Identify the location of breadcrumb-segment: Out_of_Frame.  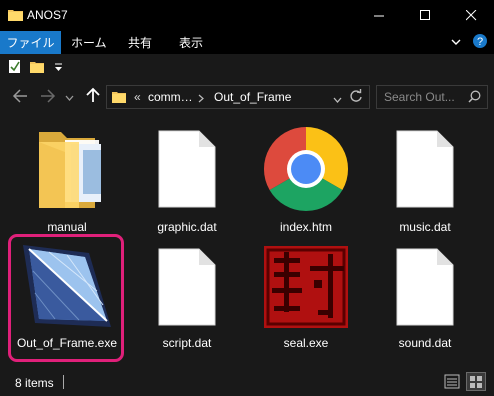
(252, 97).